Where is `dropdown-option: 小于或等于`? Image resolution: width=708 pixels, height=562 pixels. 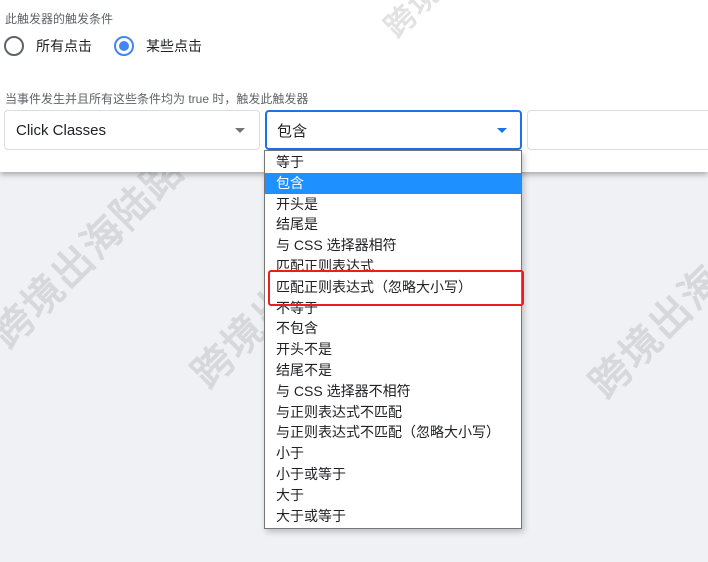
dropdown-option: 小于或等于 is located at coordinates (393, 474).